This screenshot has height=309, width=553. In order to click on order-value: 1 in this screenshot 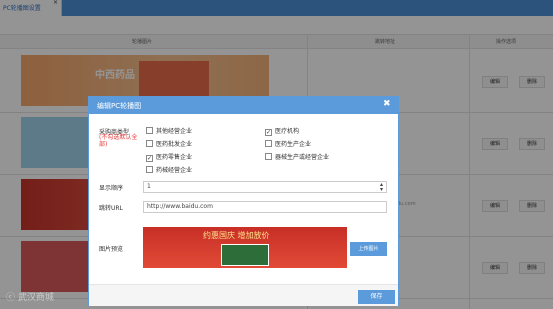, I will do `click(149, 186)`.